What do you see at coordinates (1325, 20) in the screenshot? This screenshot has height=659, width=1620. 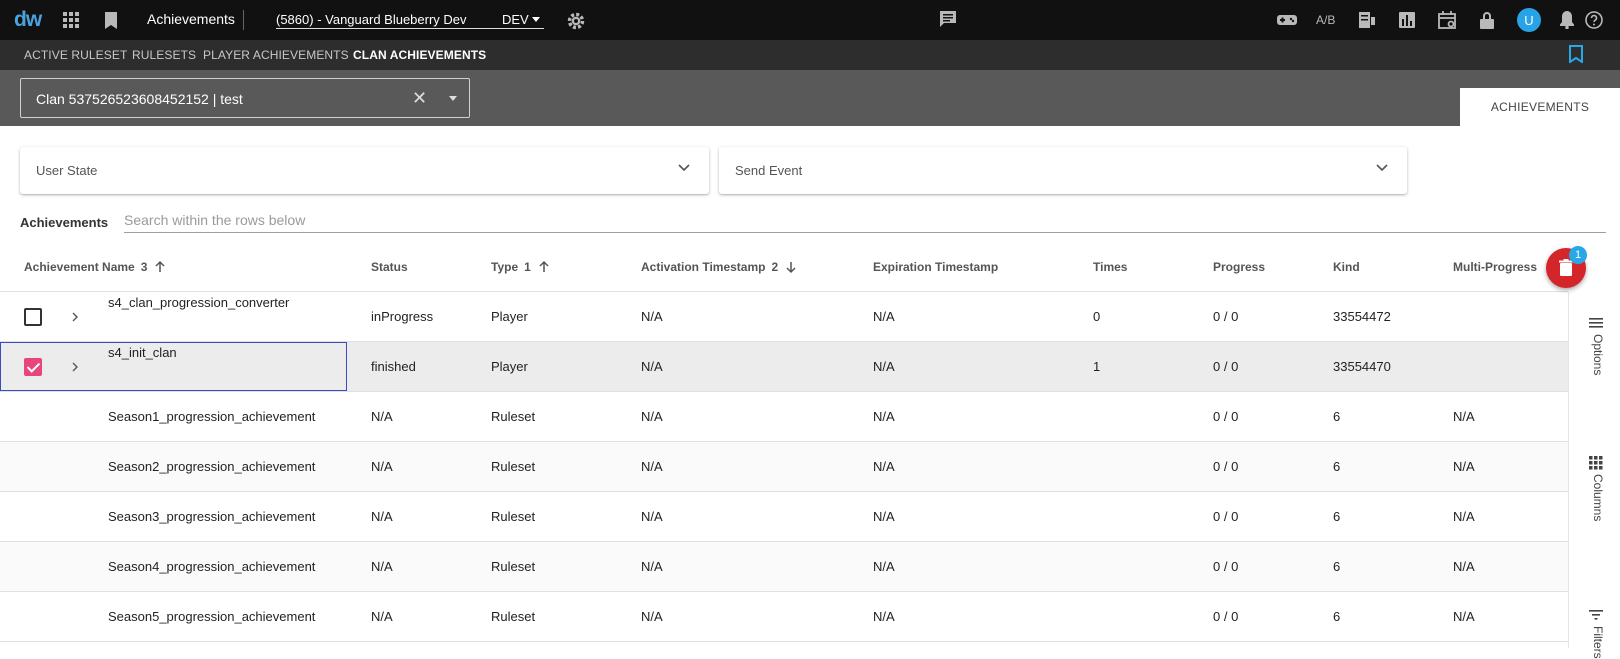 I see `ab-test-icon: A/B` at bounding box center [1325, 20].